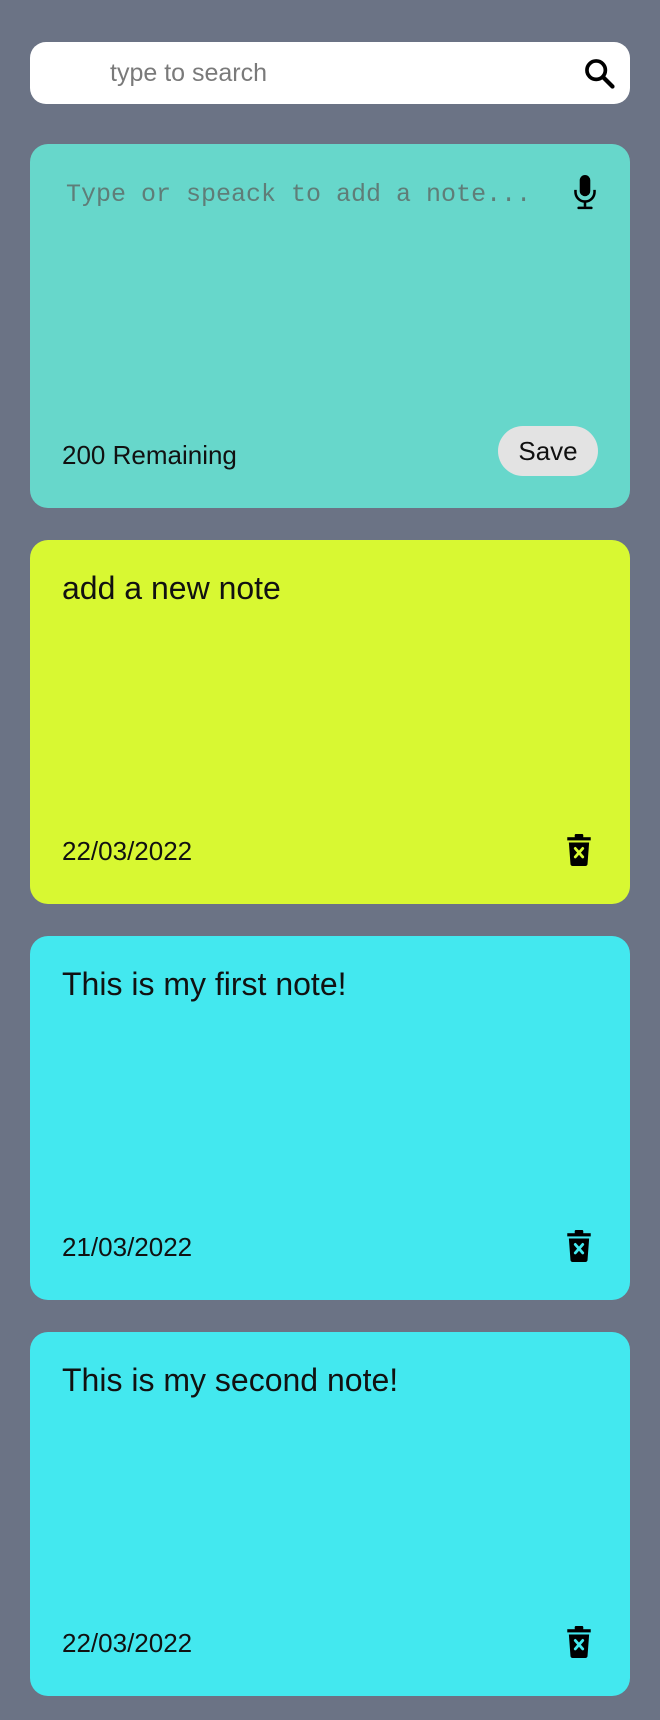 The height and width of the screenshot is (1720, 660). Describe the element at coordinates (127, 1247) in the screenshot. I see `note-date: 21/03/2022` at that location.